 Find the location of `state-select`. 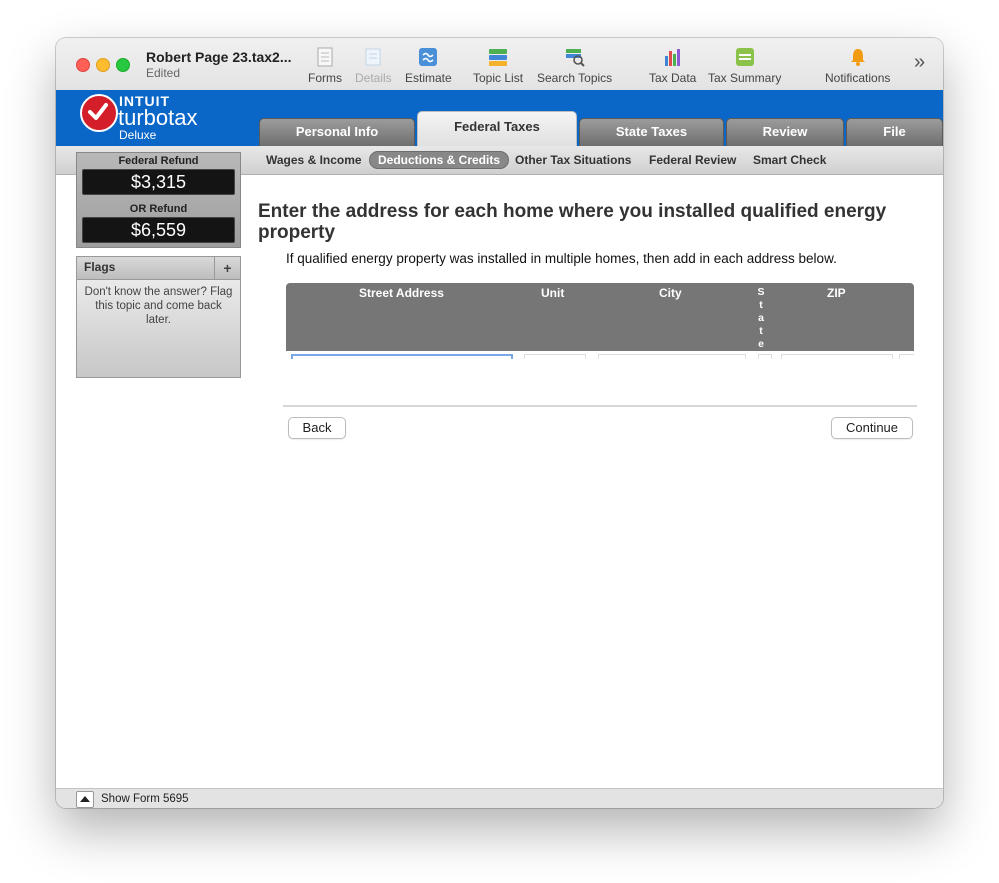

state-select is located at coordinates (765, 356).